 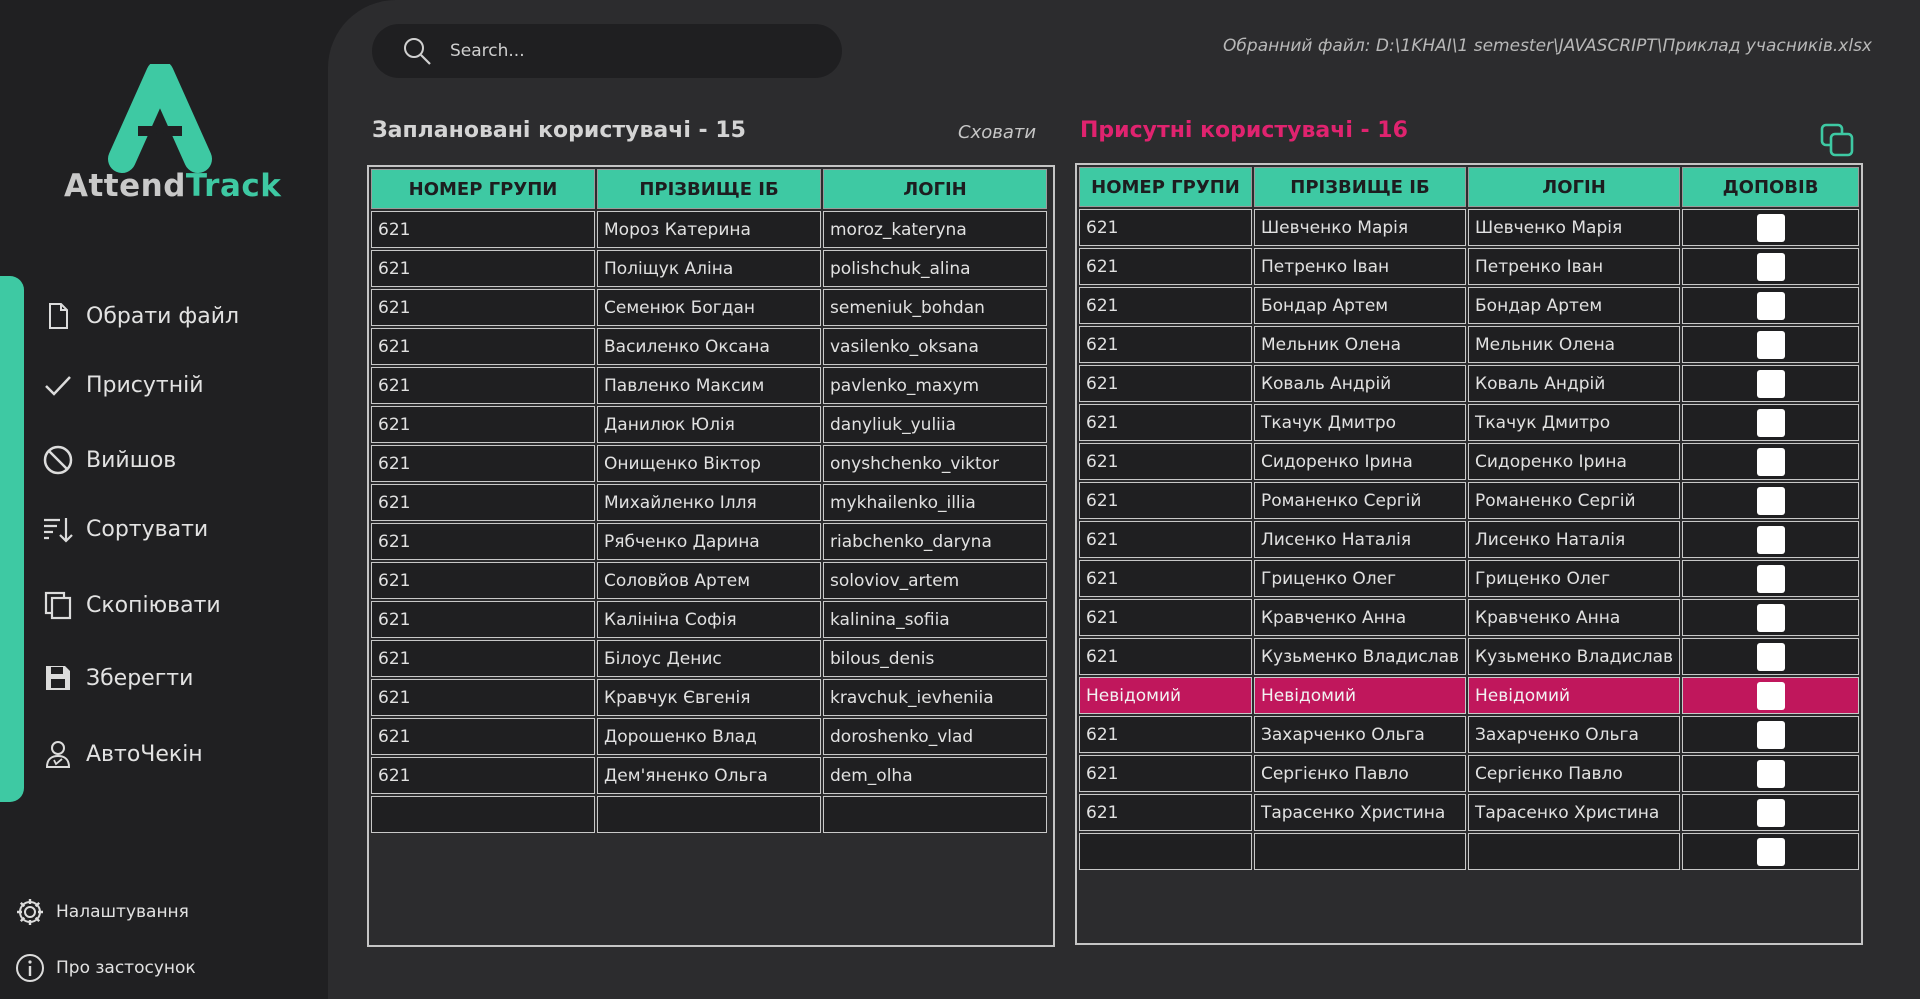 What do you see at coordinates (709, 189) in the screenshot?
I see `column-header: ПРІЗВИЩЕ ІБ` at bounding box center [709, 189].